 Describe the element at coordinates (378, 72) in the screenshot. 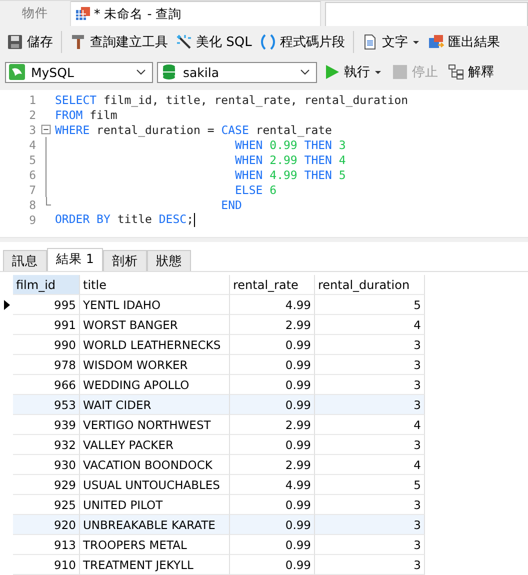

I see `caret-icon` at that location.